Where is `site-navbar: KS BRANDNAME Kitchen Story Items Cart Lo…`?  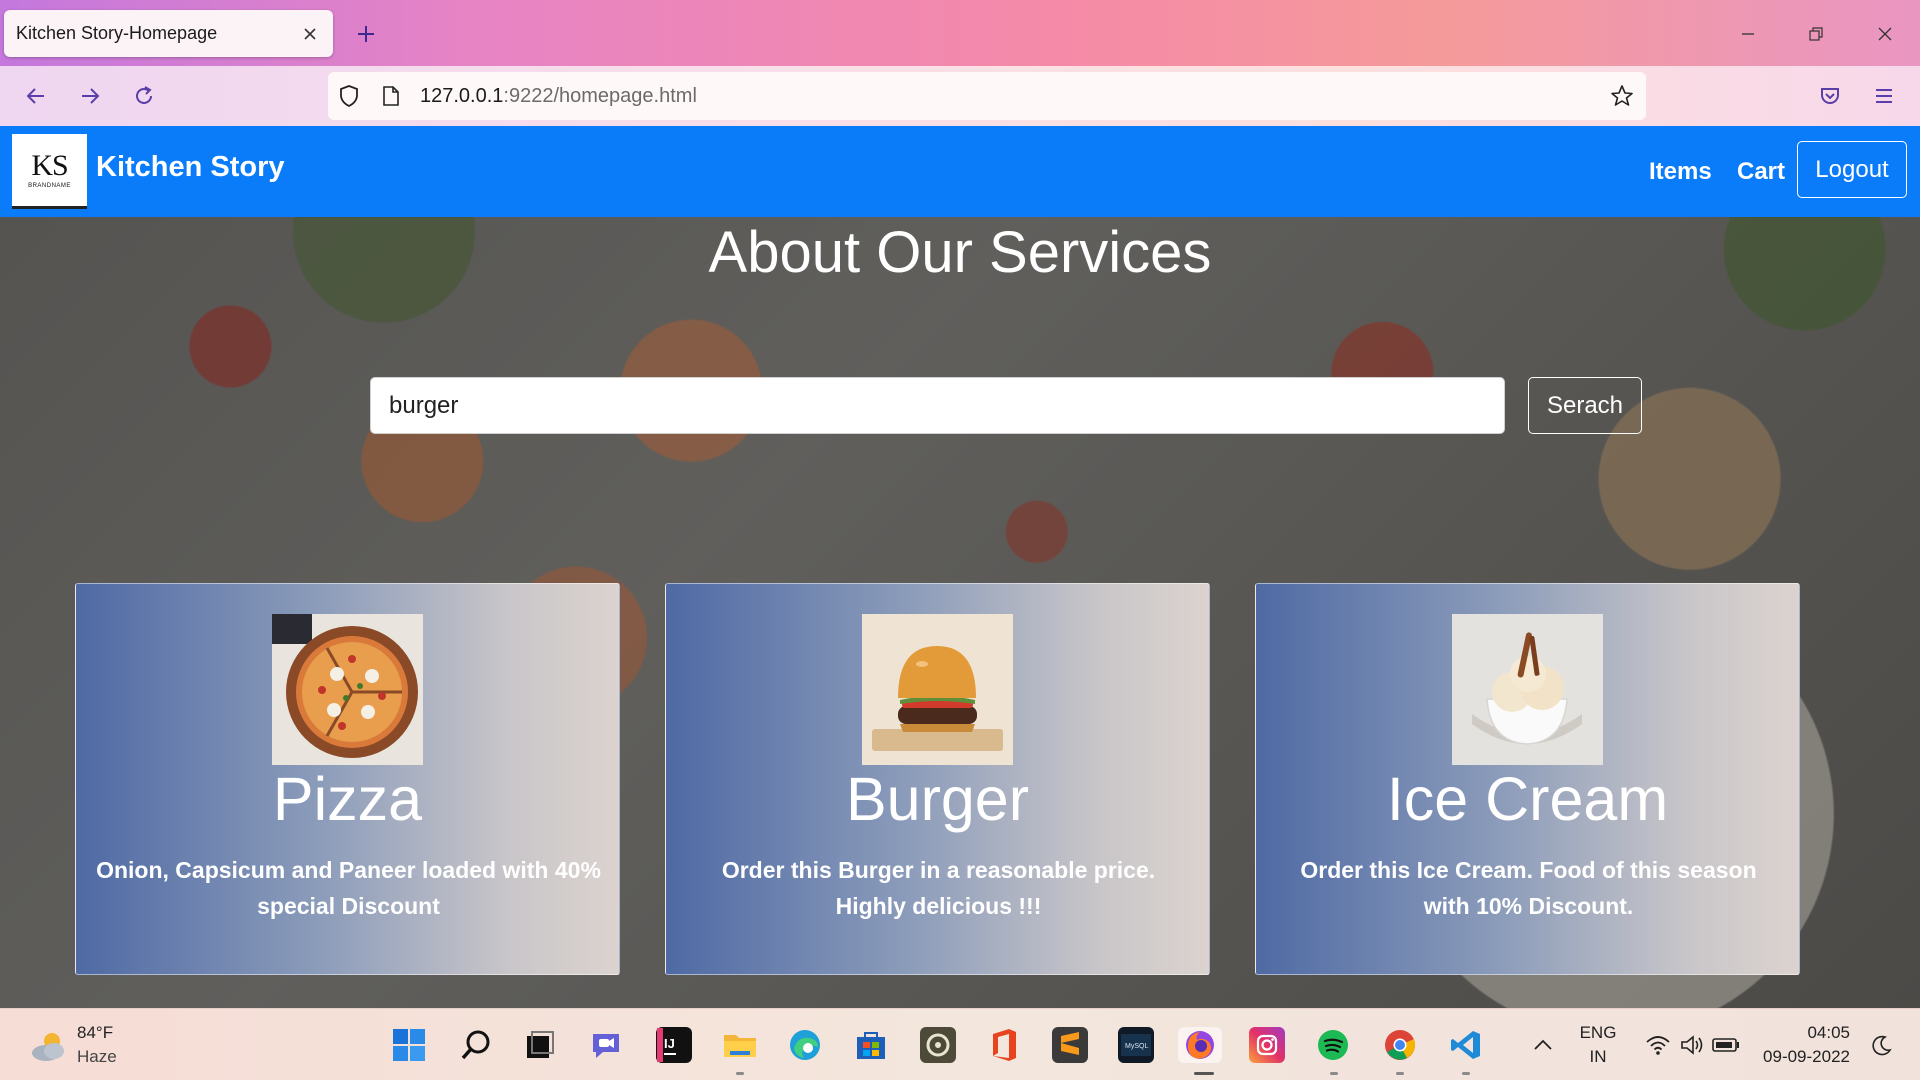
site-navbar: KS BRANDNAME Kitchen Story Items Cart Lo… is located at coordinates (960, 171).